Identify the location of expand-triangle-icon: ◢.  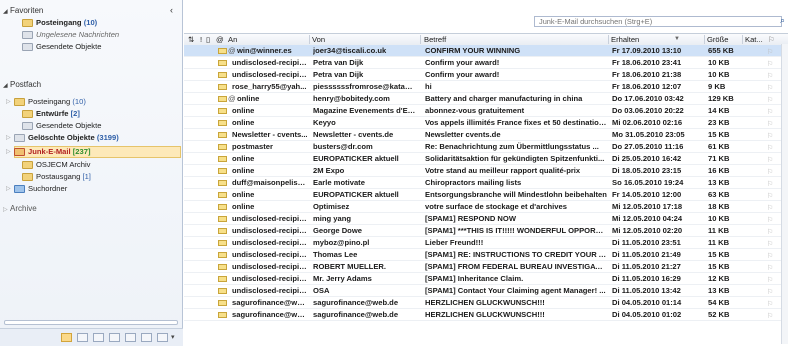
(5, 85).